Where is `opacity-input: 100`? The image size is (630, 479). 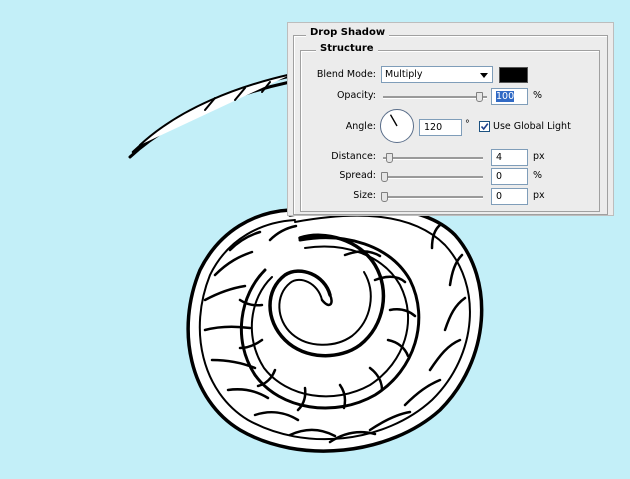 opacity-input: 100 is located at coordinates (509, 96).